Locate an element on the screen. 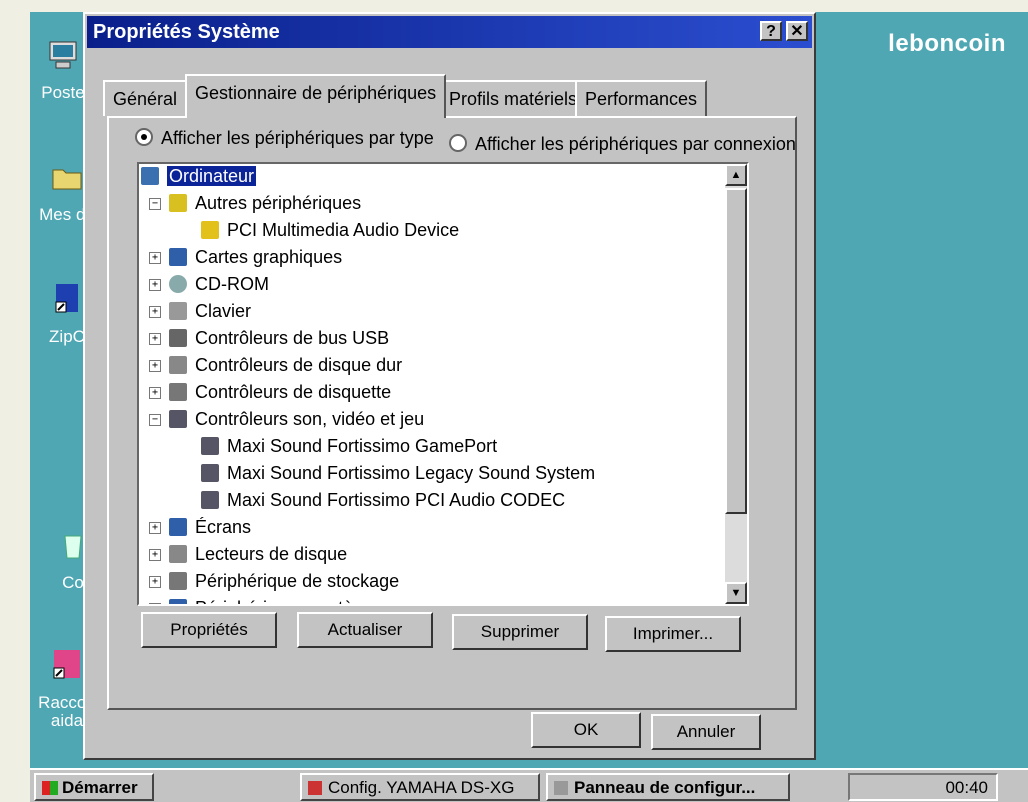 This screenshot has height=802, width=1028. radio-by-type: Afficher les périphériques par type is located at coordinates (284, 138).